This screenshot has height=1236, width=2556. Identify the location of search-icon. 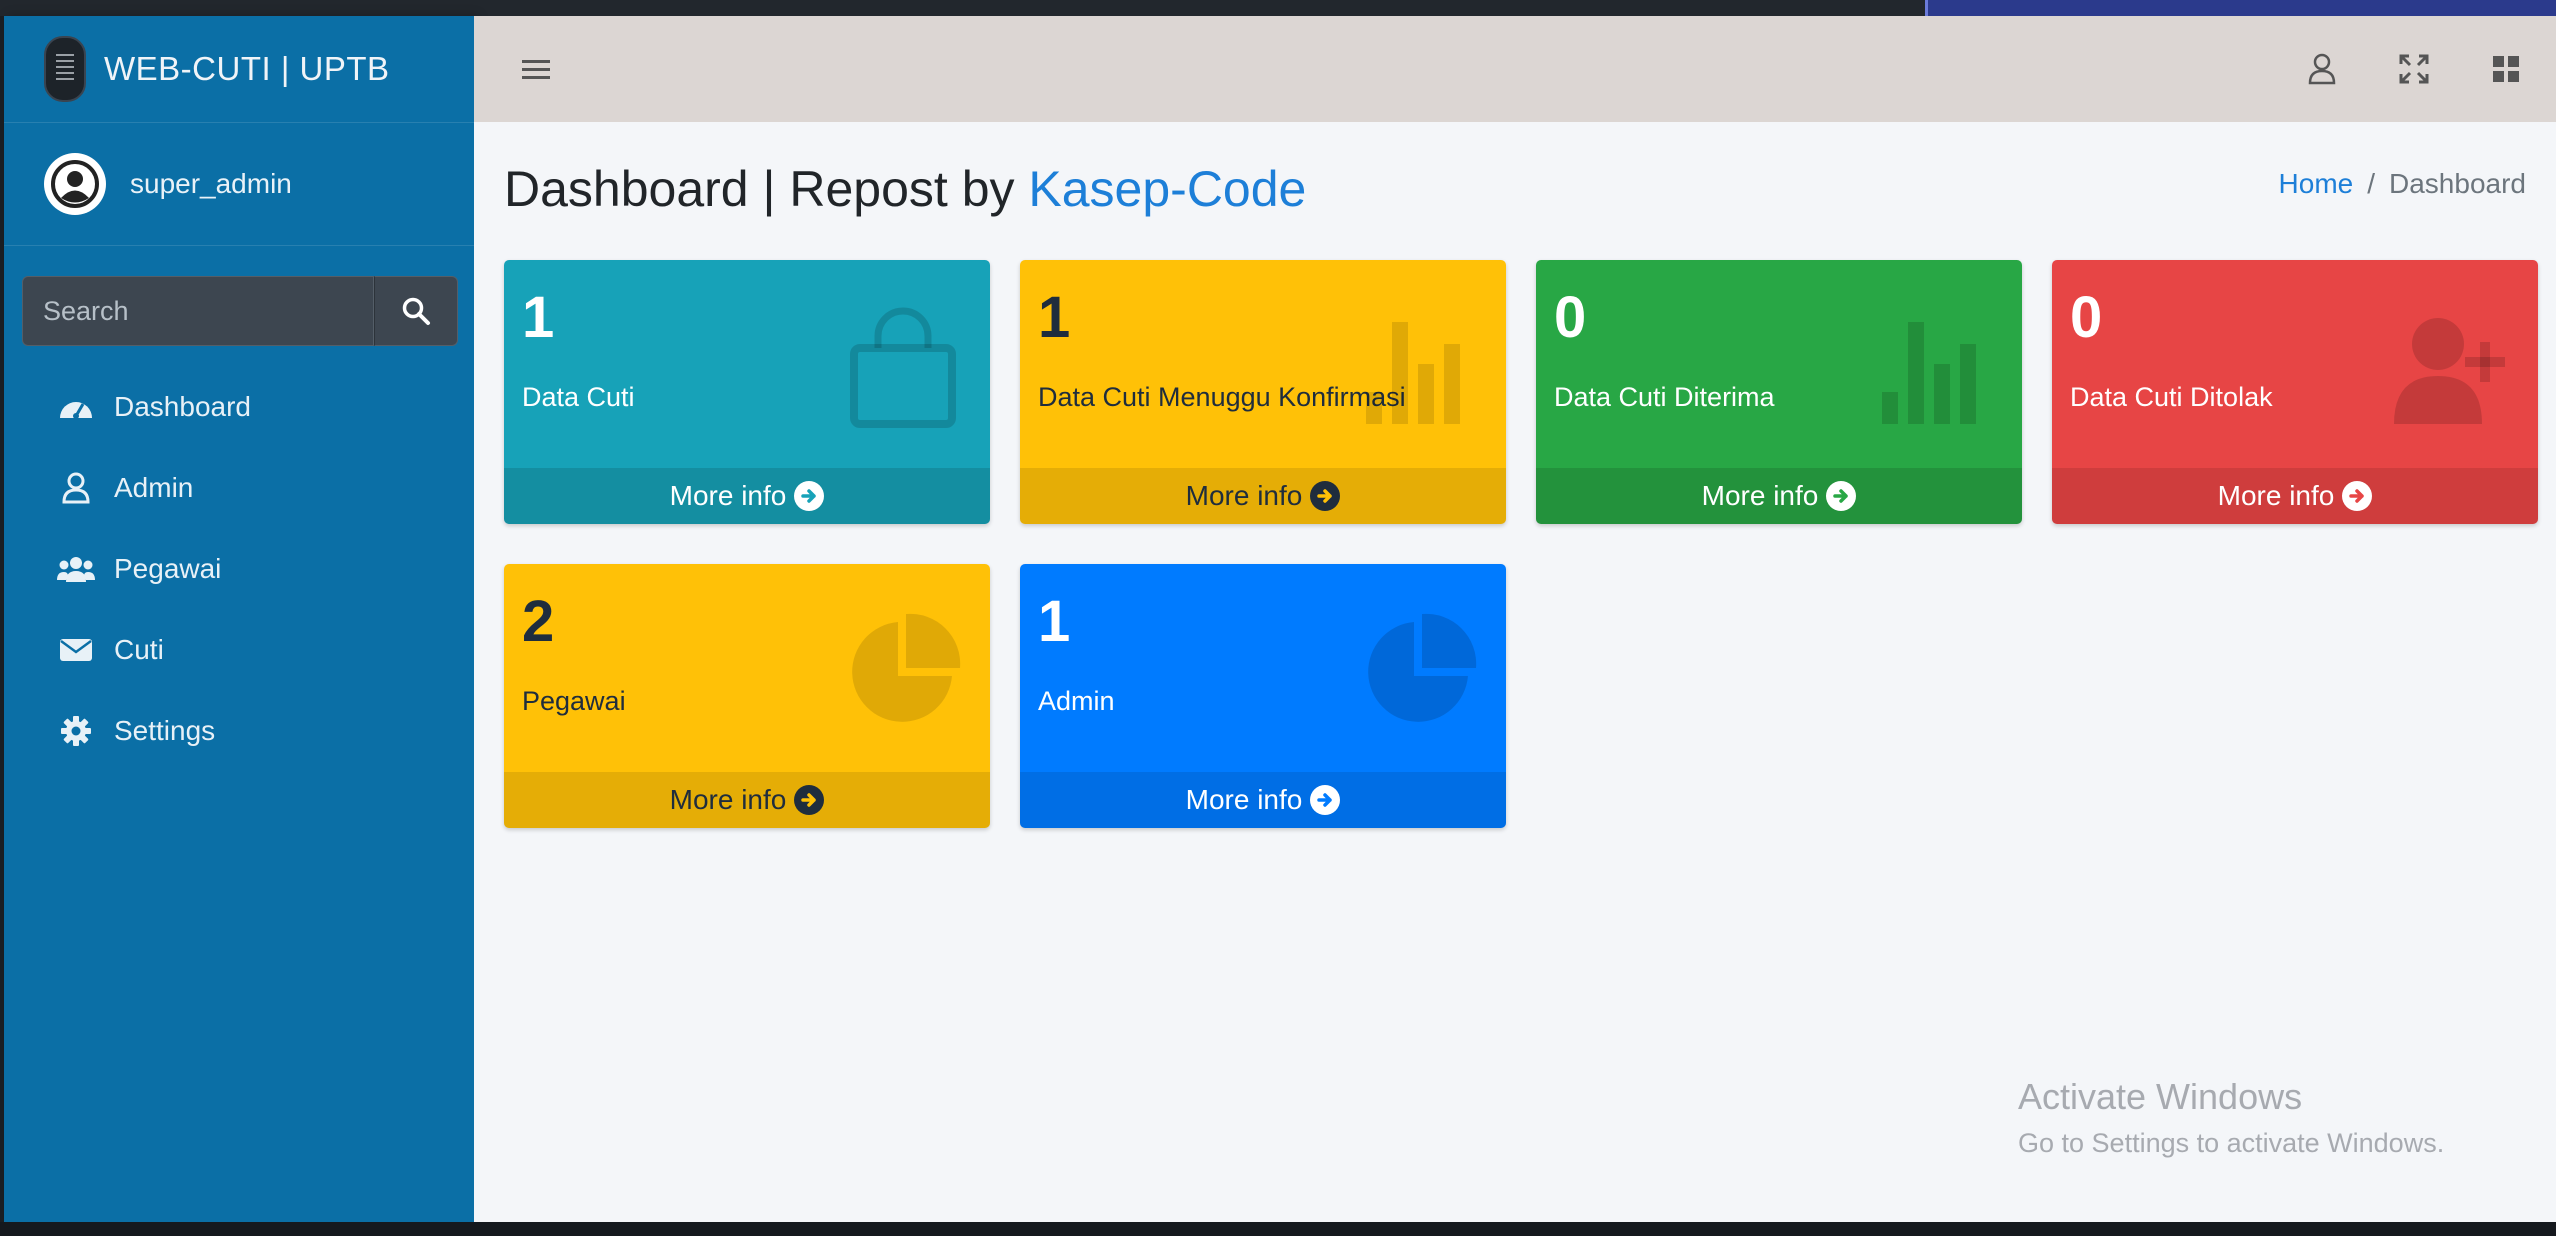
(416, 311).